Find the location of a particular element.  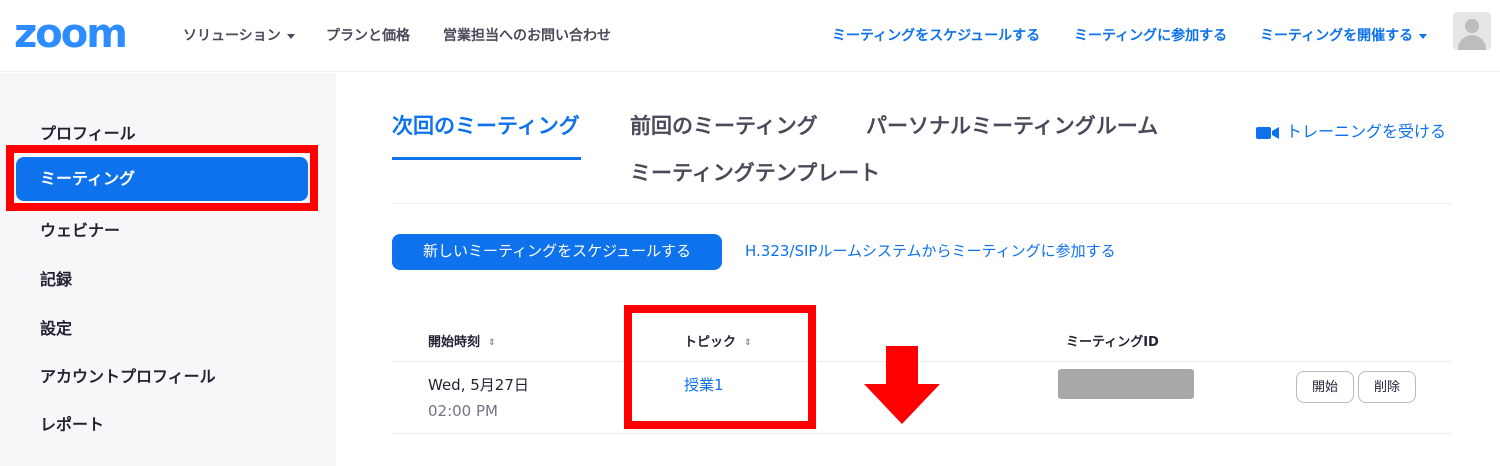

sidebar-item-reports: レポート is located at coordinates (72, 423).